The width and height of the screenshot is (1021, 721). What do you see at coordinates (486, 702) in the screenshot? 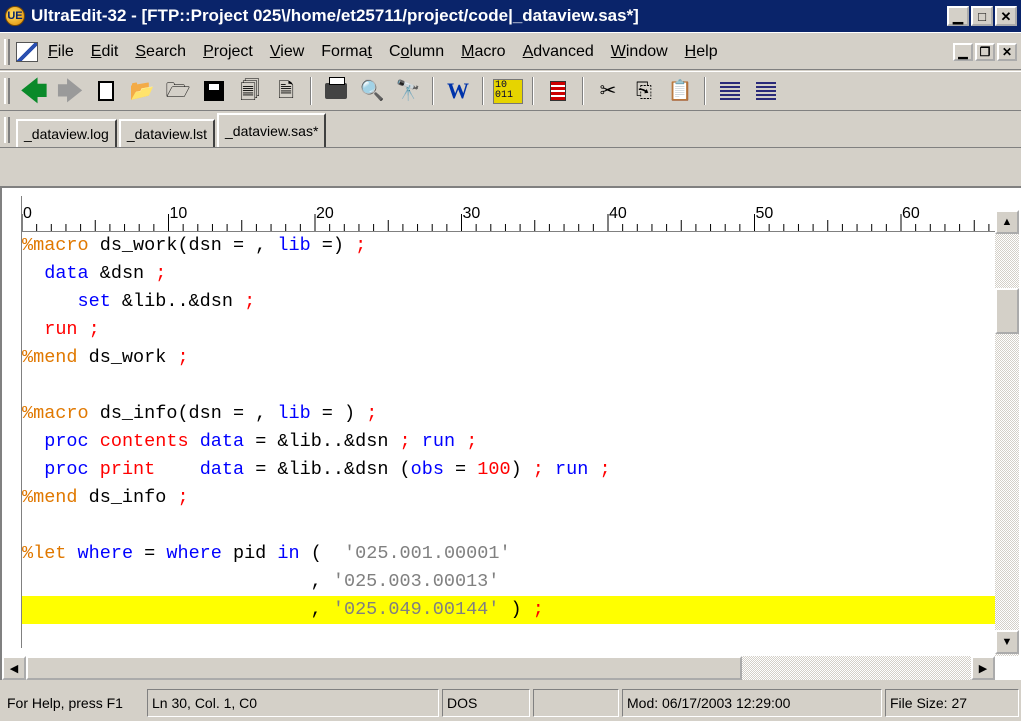
I see `status-line-format: DOS` at bounding box center [486, 702].